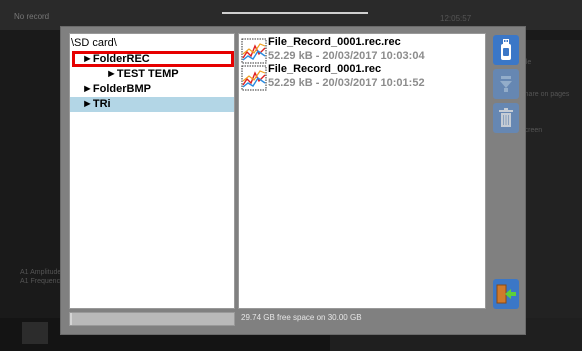  Describe the element at coordinates (346, 56) in the screenshot. I see `file-meta: 52.29 kB - 20/03/2017 10:03:04` at that location.